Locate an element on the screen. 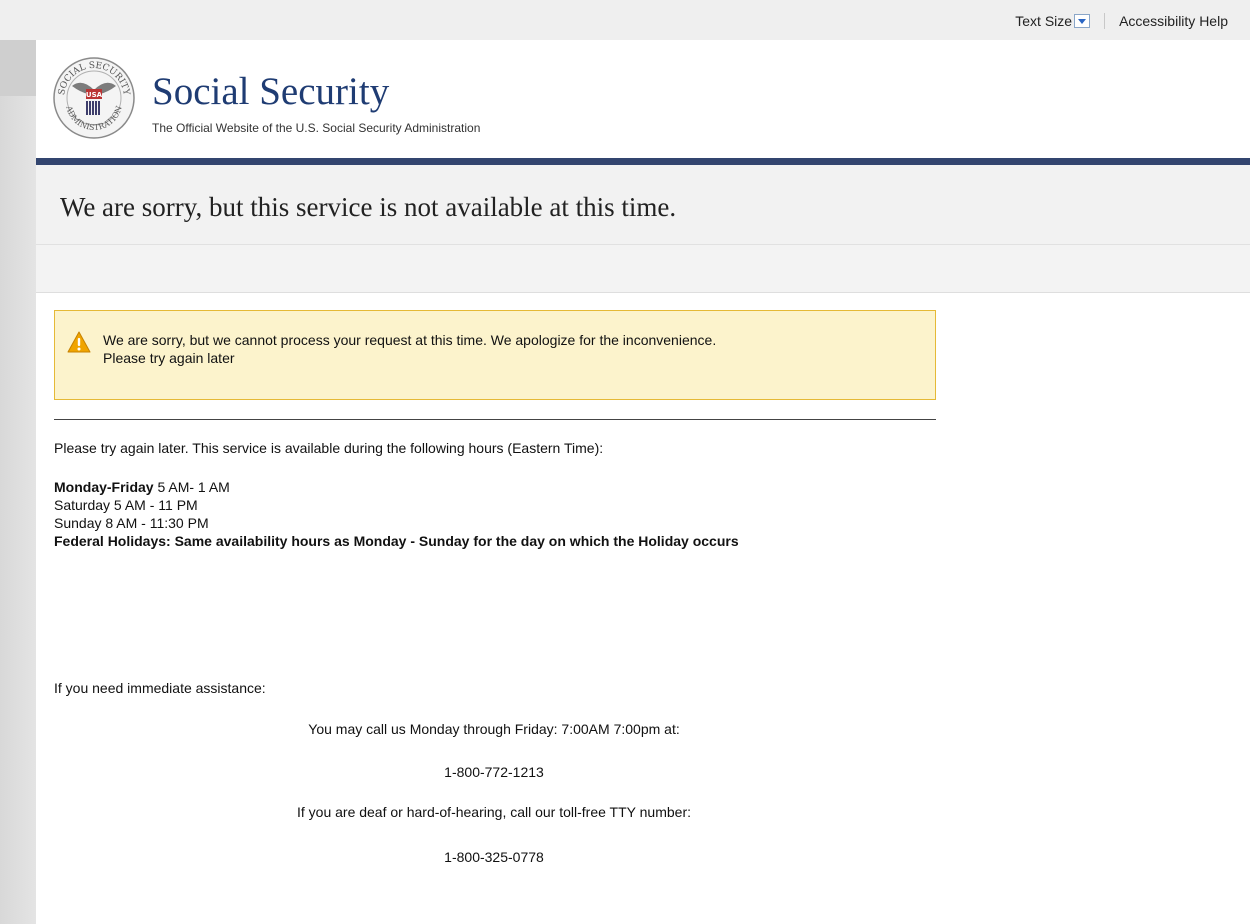 The image size is (1250, 924). utility-links: Text Size Accessibility Help is located at coordinates (1121, 21).